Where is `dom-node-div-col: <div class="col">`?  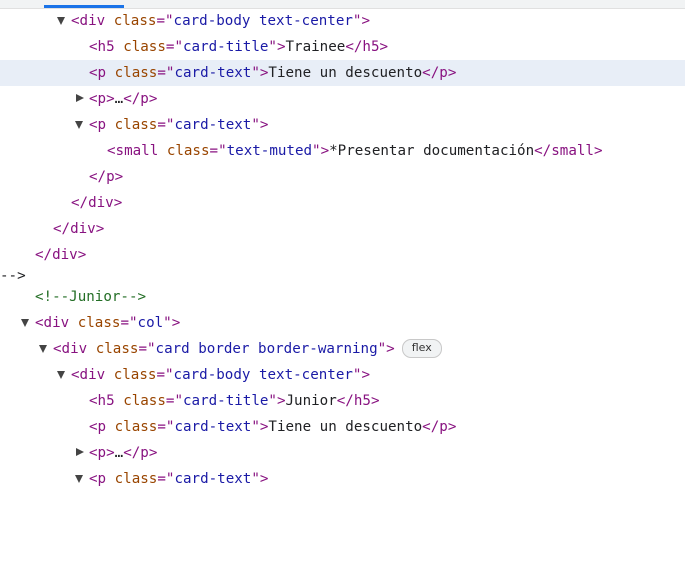 dom-node-div-col: <div class="col"> is located at coordinates (342, 323).